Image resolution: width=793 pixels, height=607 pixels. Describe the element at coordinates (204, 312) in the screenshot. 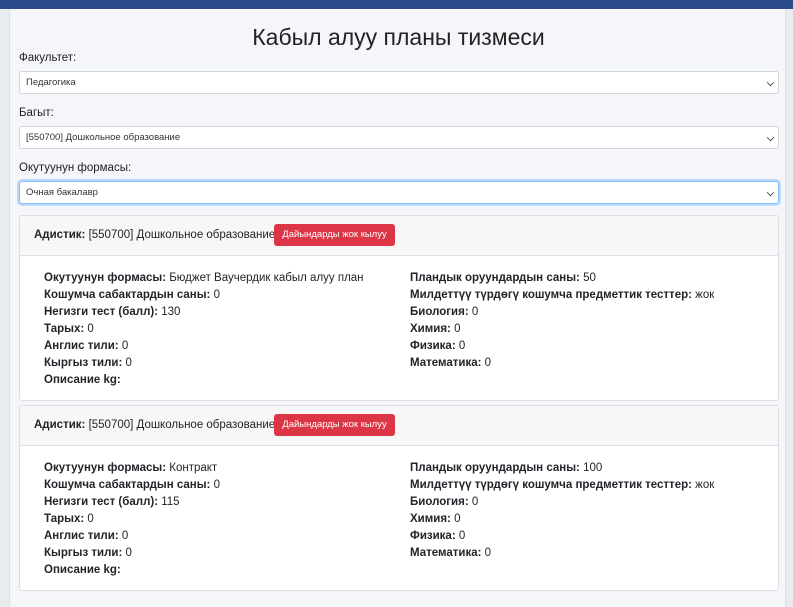

I see `info-row: Негизги тест (балл): 130` at that location.